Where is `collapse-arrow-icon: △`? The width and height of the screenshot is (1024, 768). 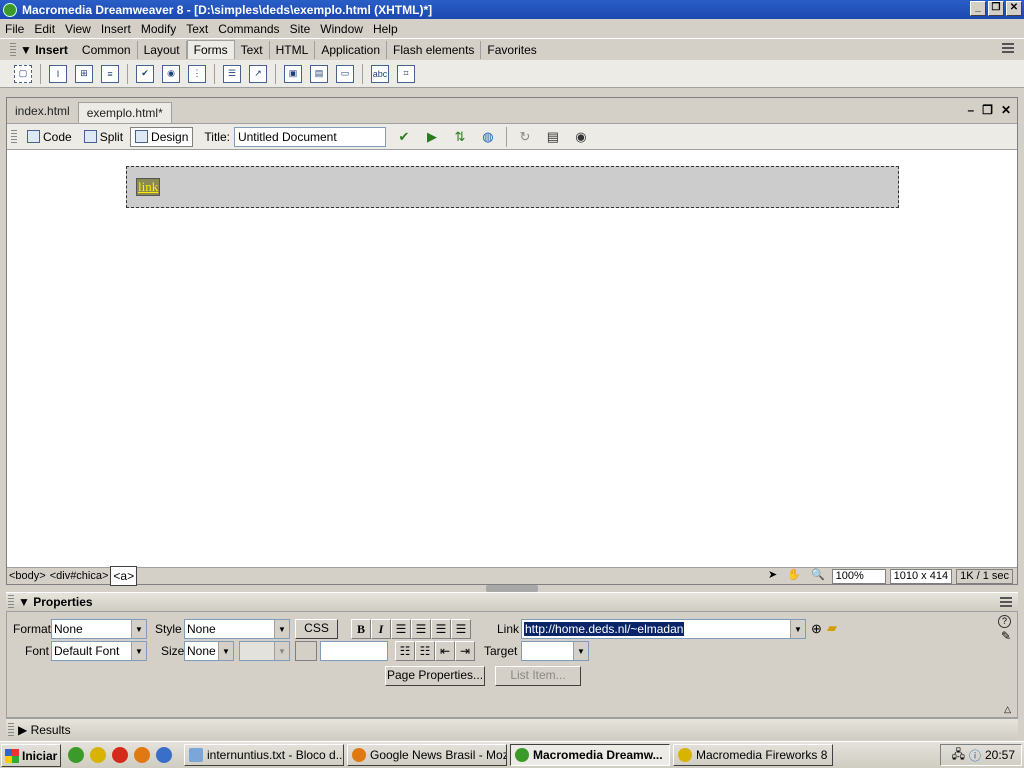 collapse-arrow-icon: △ is located at coordinates (1007, 709).